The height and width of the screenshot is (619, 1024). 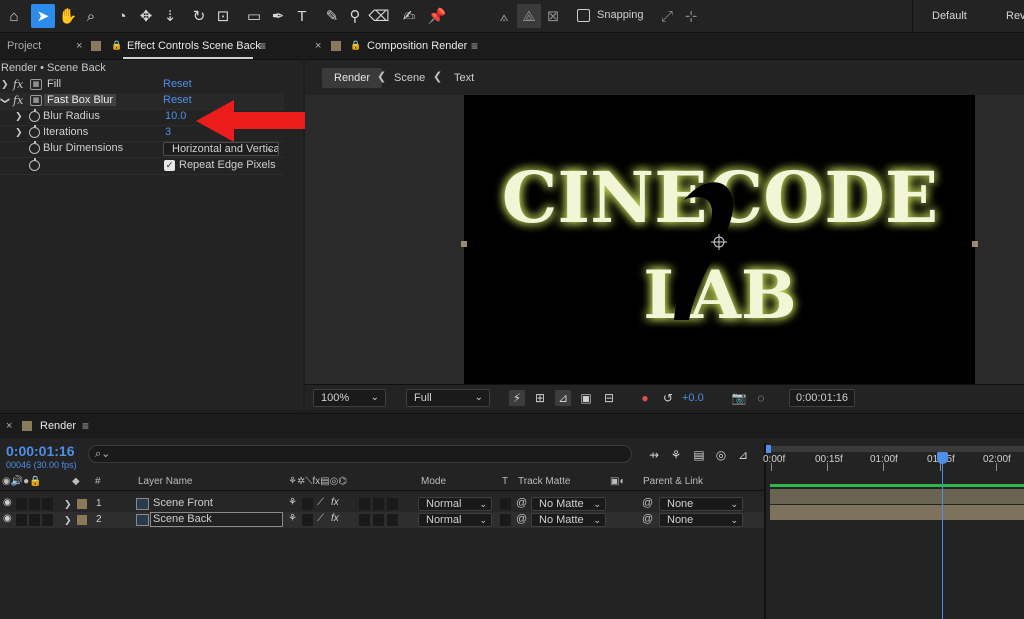 What do you see at coordinates (320, 518) in the screenshot?
I see `quality-switch-icon: ⟋` at bounding box center [320, 518].